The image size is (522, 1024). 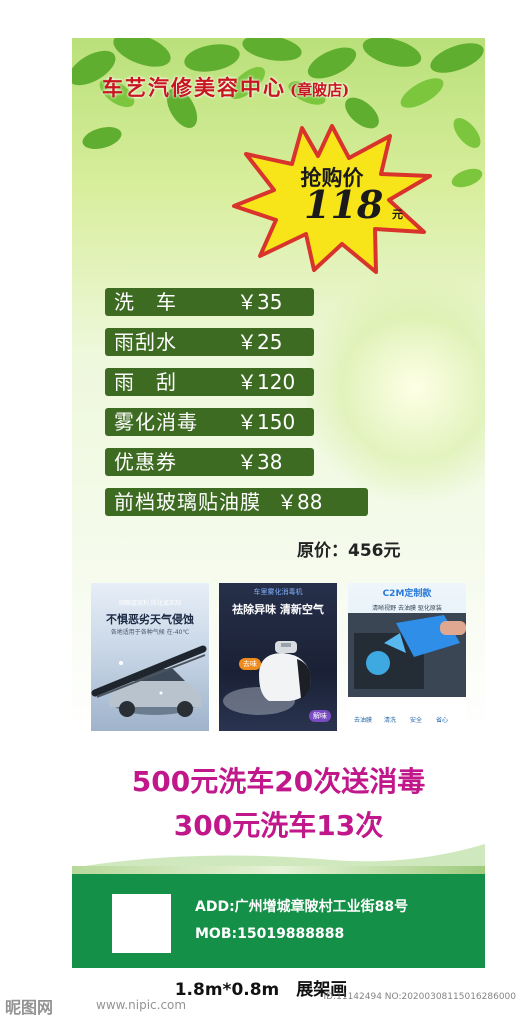 I want to click on service-tag: 雾化消毒 ￥150, so click(x=209, y=422).